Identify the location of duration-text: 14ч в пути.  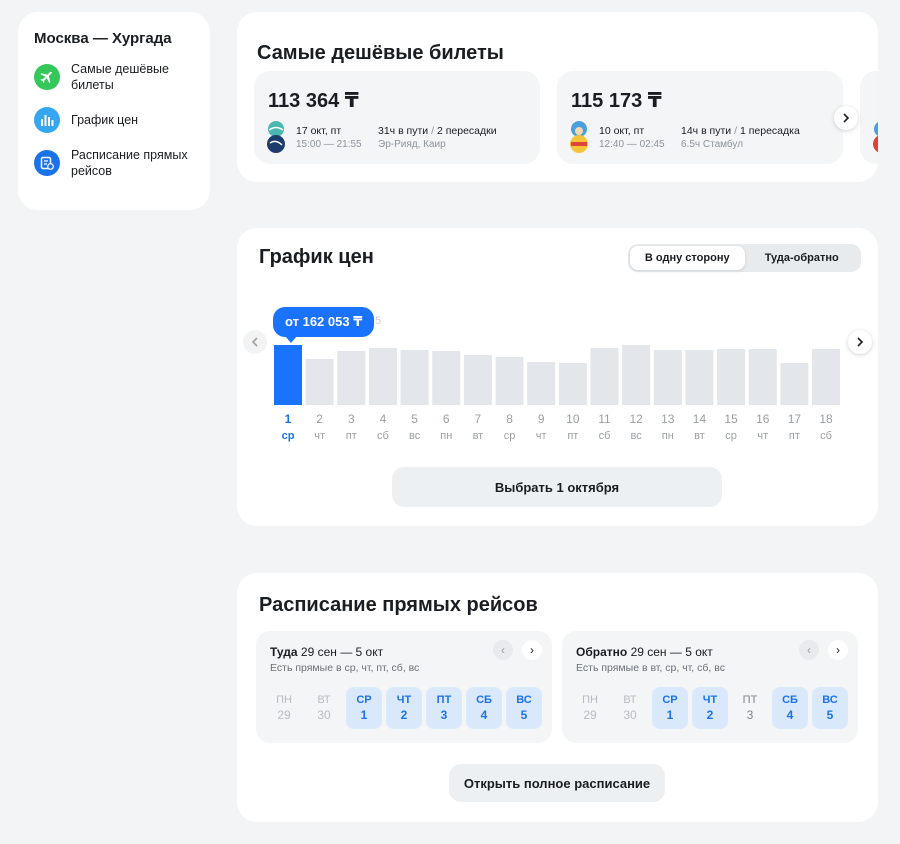
(706, 131).